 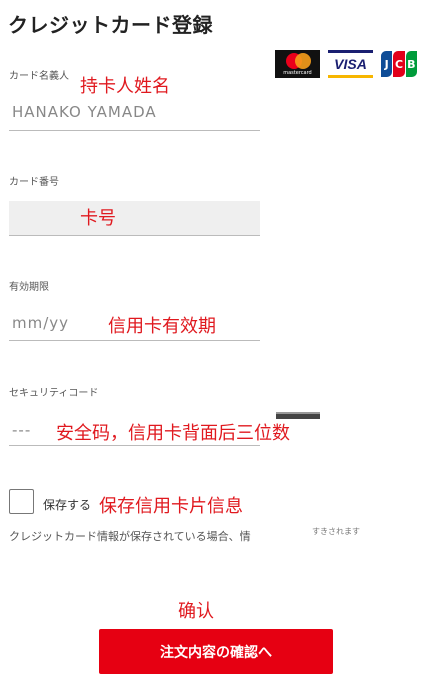 I want to click on card-number-label: カード番号, so click(x=34, y=182).